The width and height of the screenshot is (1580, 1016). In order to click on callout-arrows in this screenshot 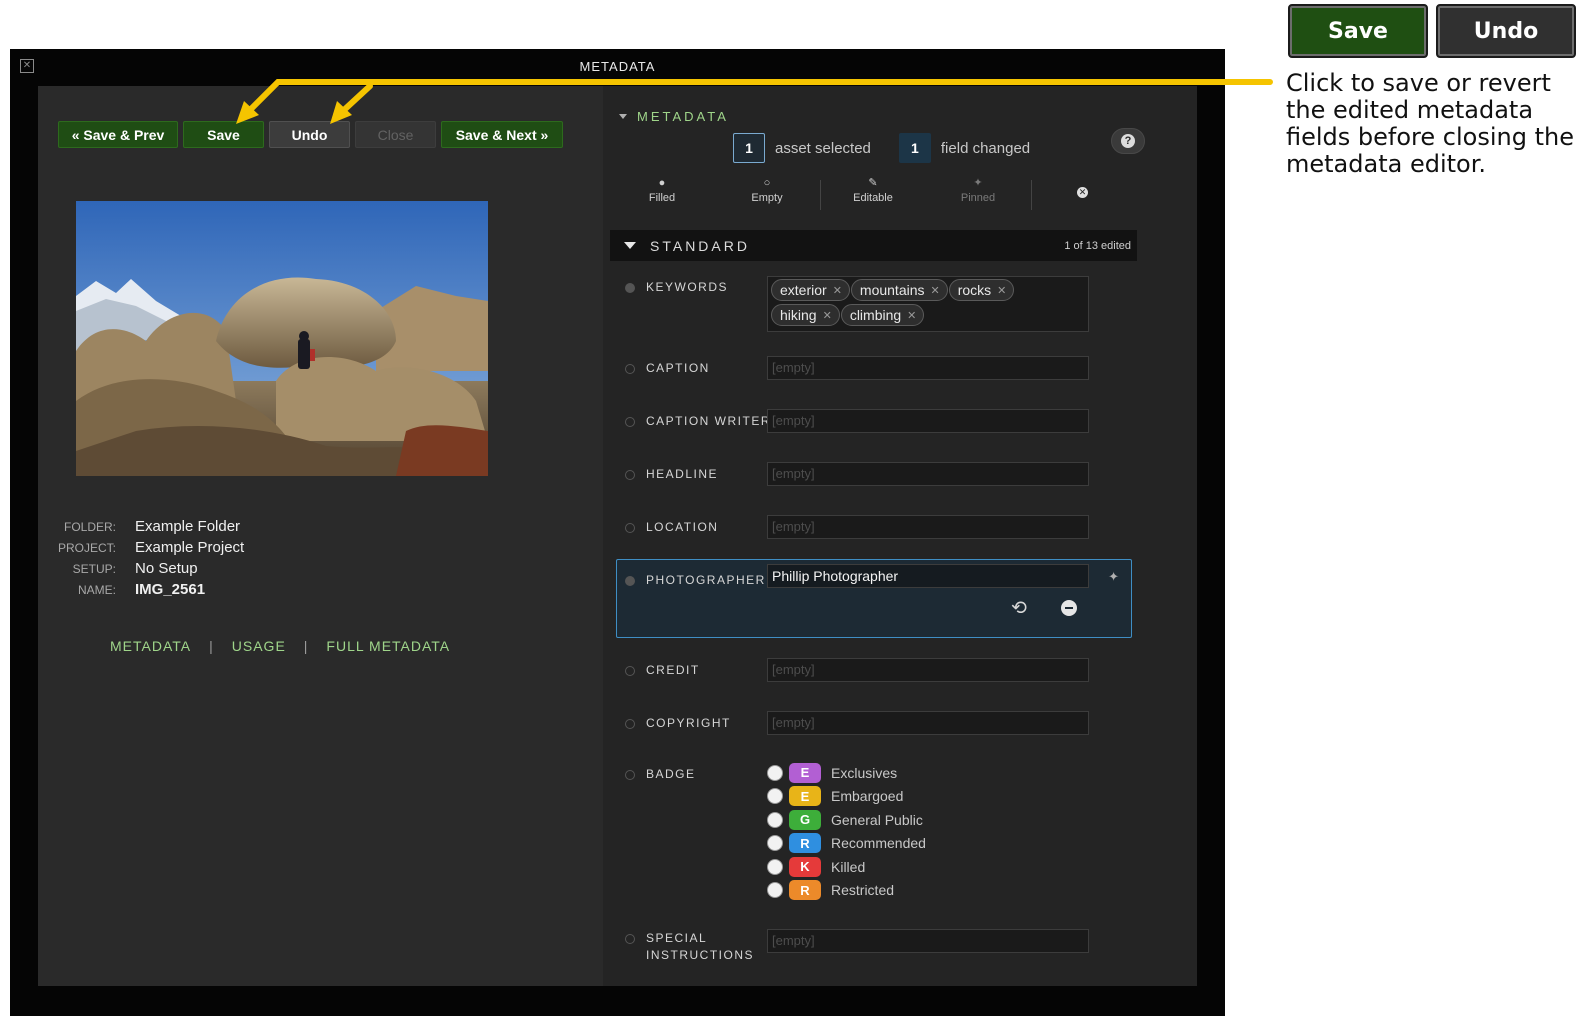, I will do `click(754, 101)`.